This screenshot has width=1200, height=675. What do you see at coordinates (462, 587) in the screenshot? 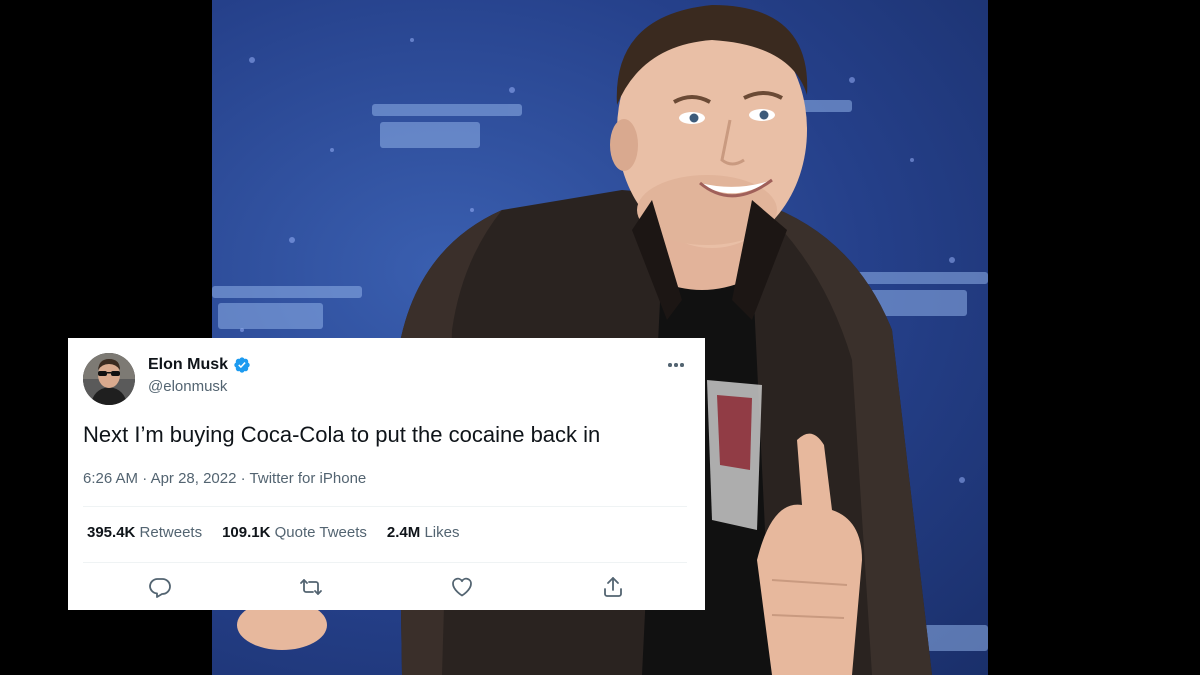
I see `heart-icon` at bounding box center [462, 587].